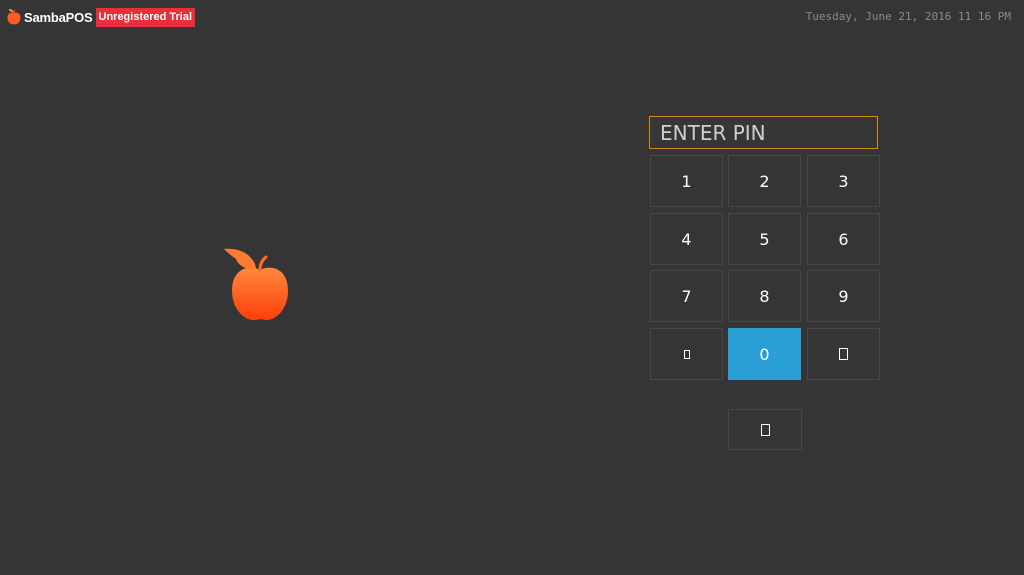 Image resolution: width=1024 pixels, height=575 pixels. I want to click on enter-icon, so click(843, 354).